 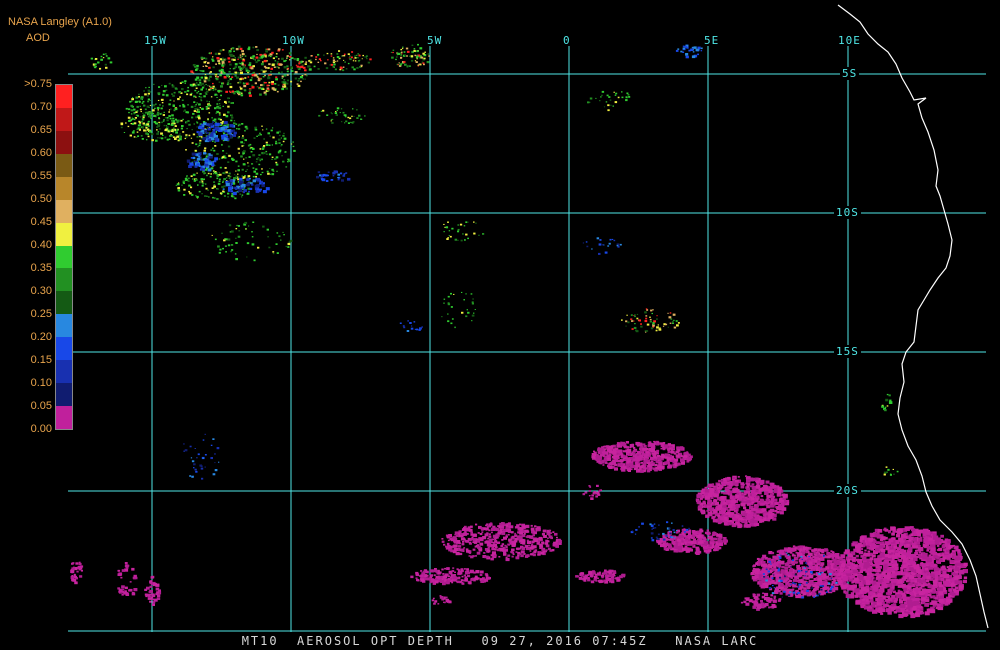 What do you see at coordinates (41, 245) in the screenshot?
I see `legend-tick-label: 0.40` at bounding box center [41, 245].